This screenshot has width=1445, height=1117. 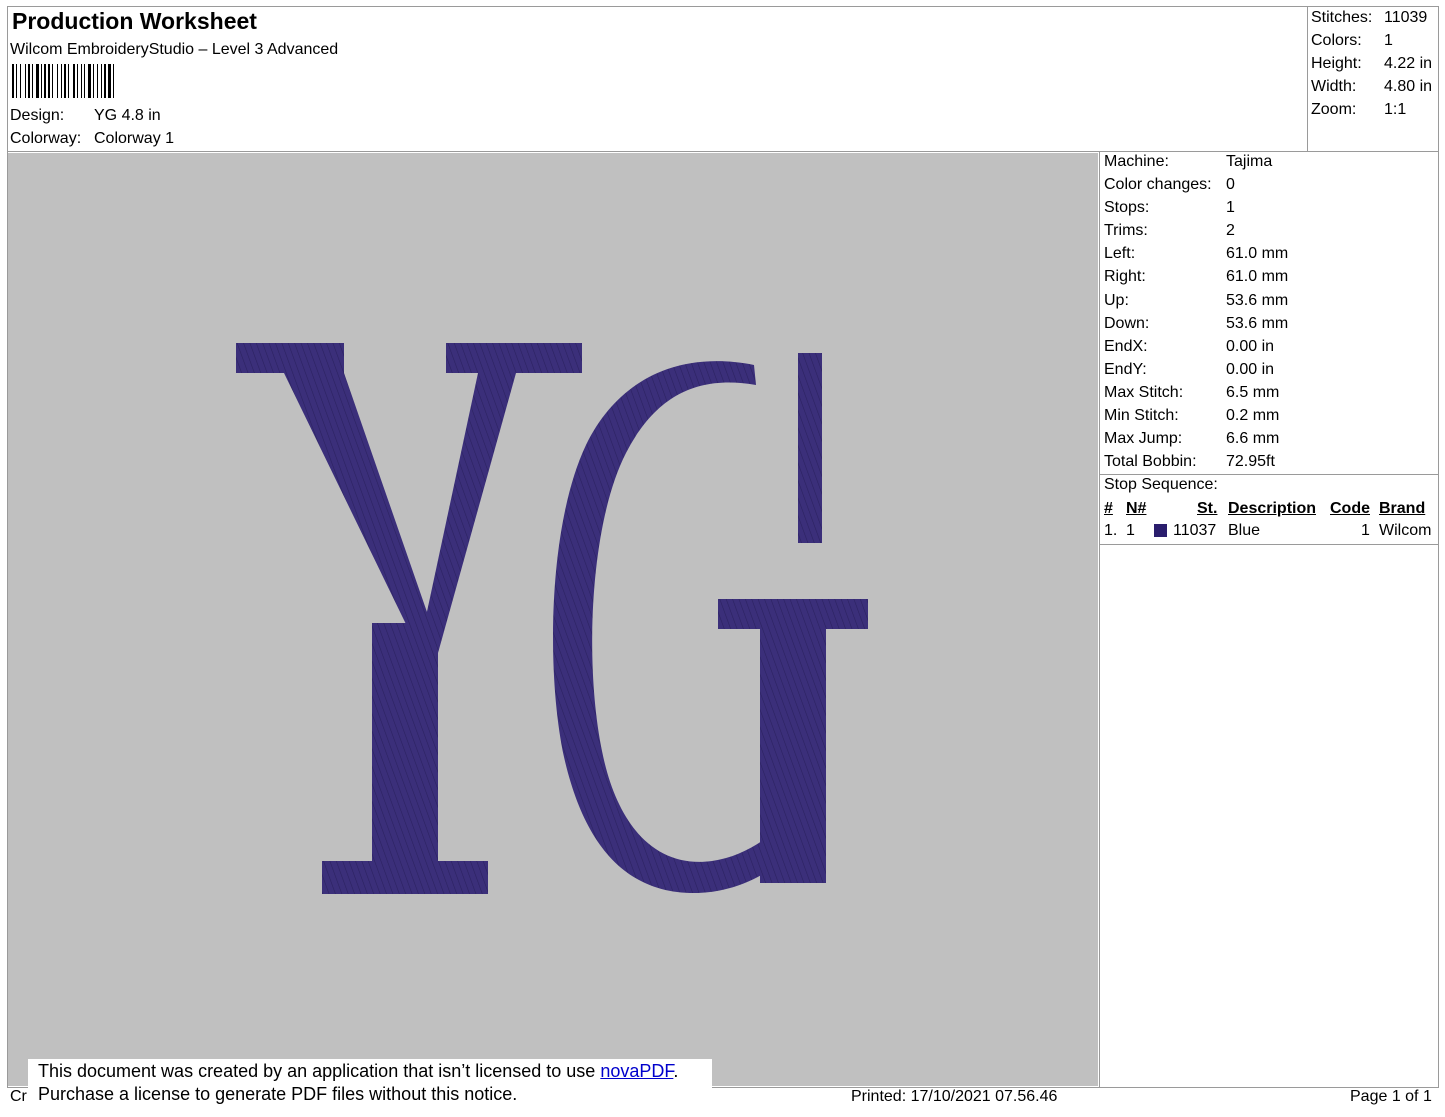 What do you see at coordinates (1108, 508) in the screenshot?
I see `col-index: #` at bounding box center [1108, 508].